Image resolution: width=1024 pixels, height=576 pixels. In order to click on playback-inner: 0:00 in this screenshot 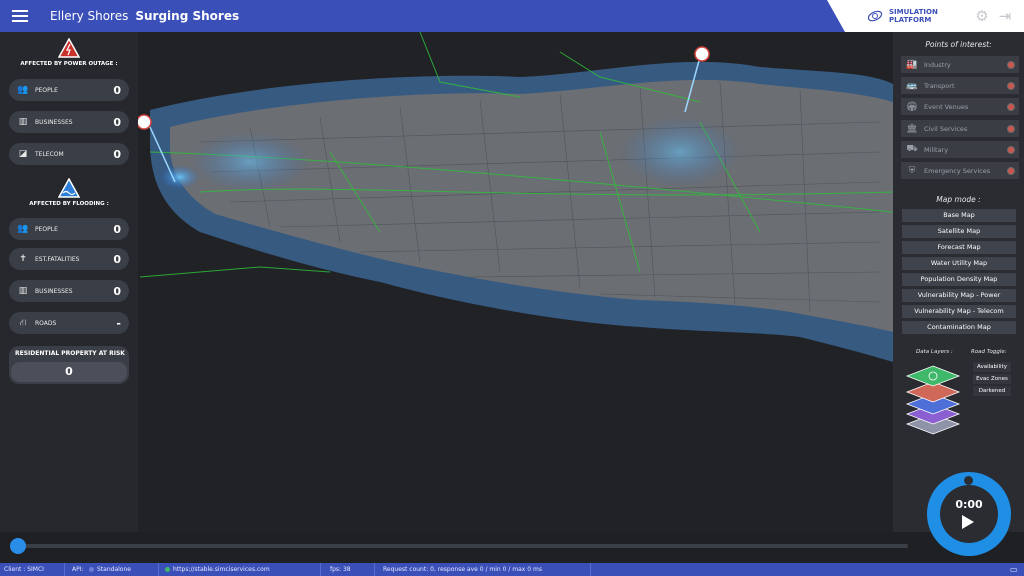, I will do `click(969, 514)`.